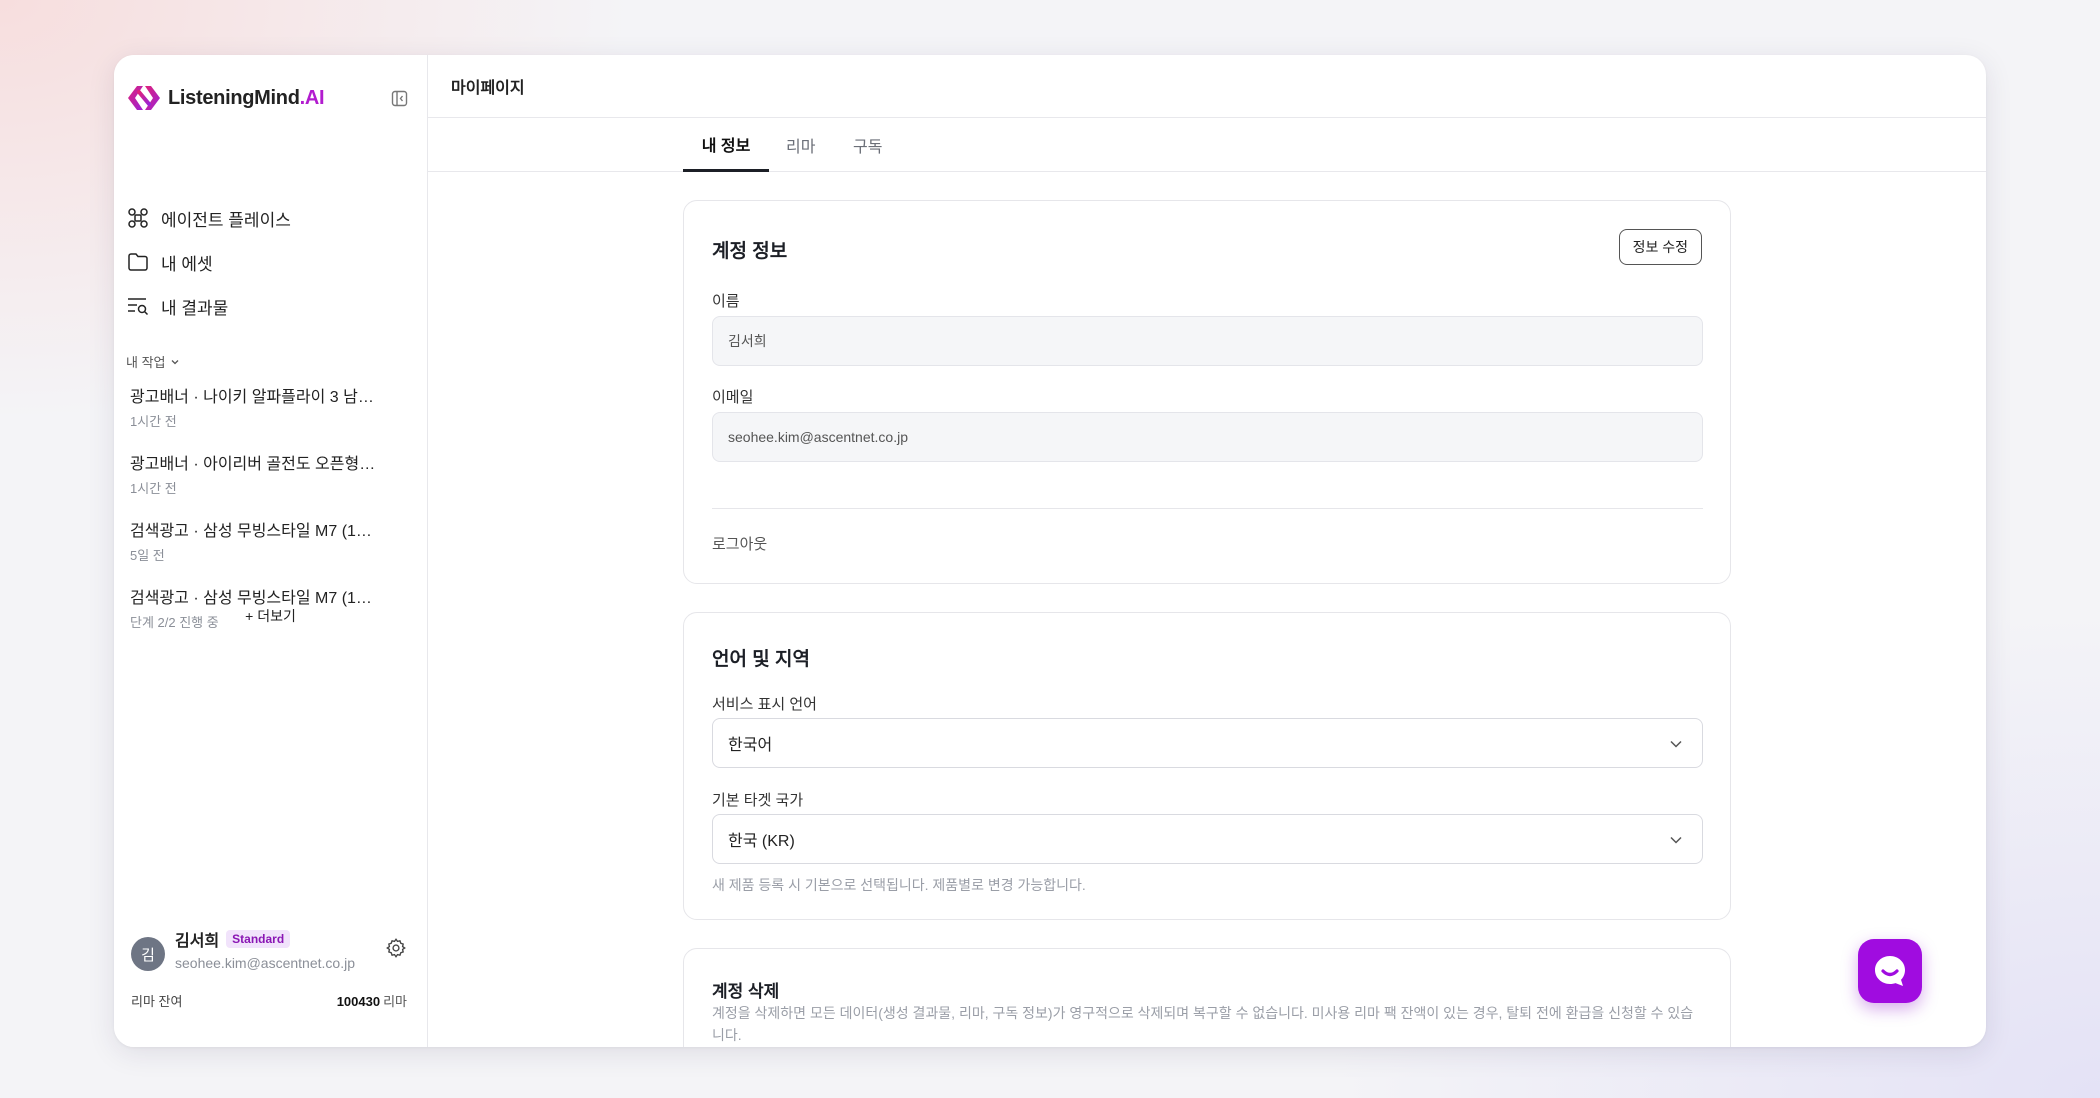  Describe the element at coordinates (739, 543) in the screenshot. I see `logout-button: 로그아웃` at that location.